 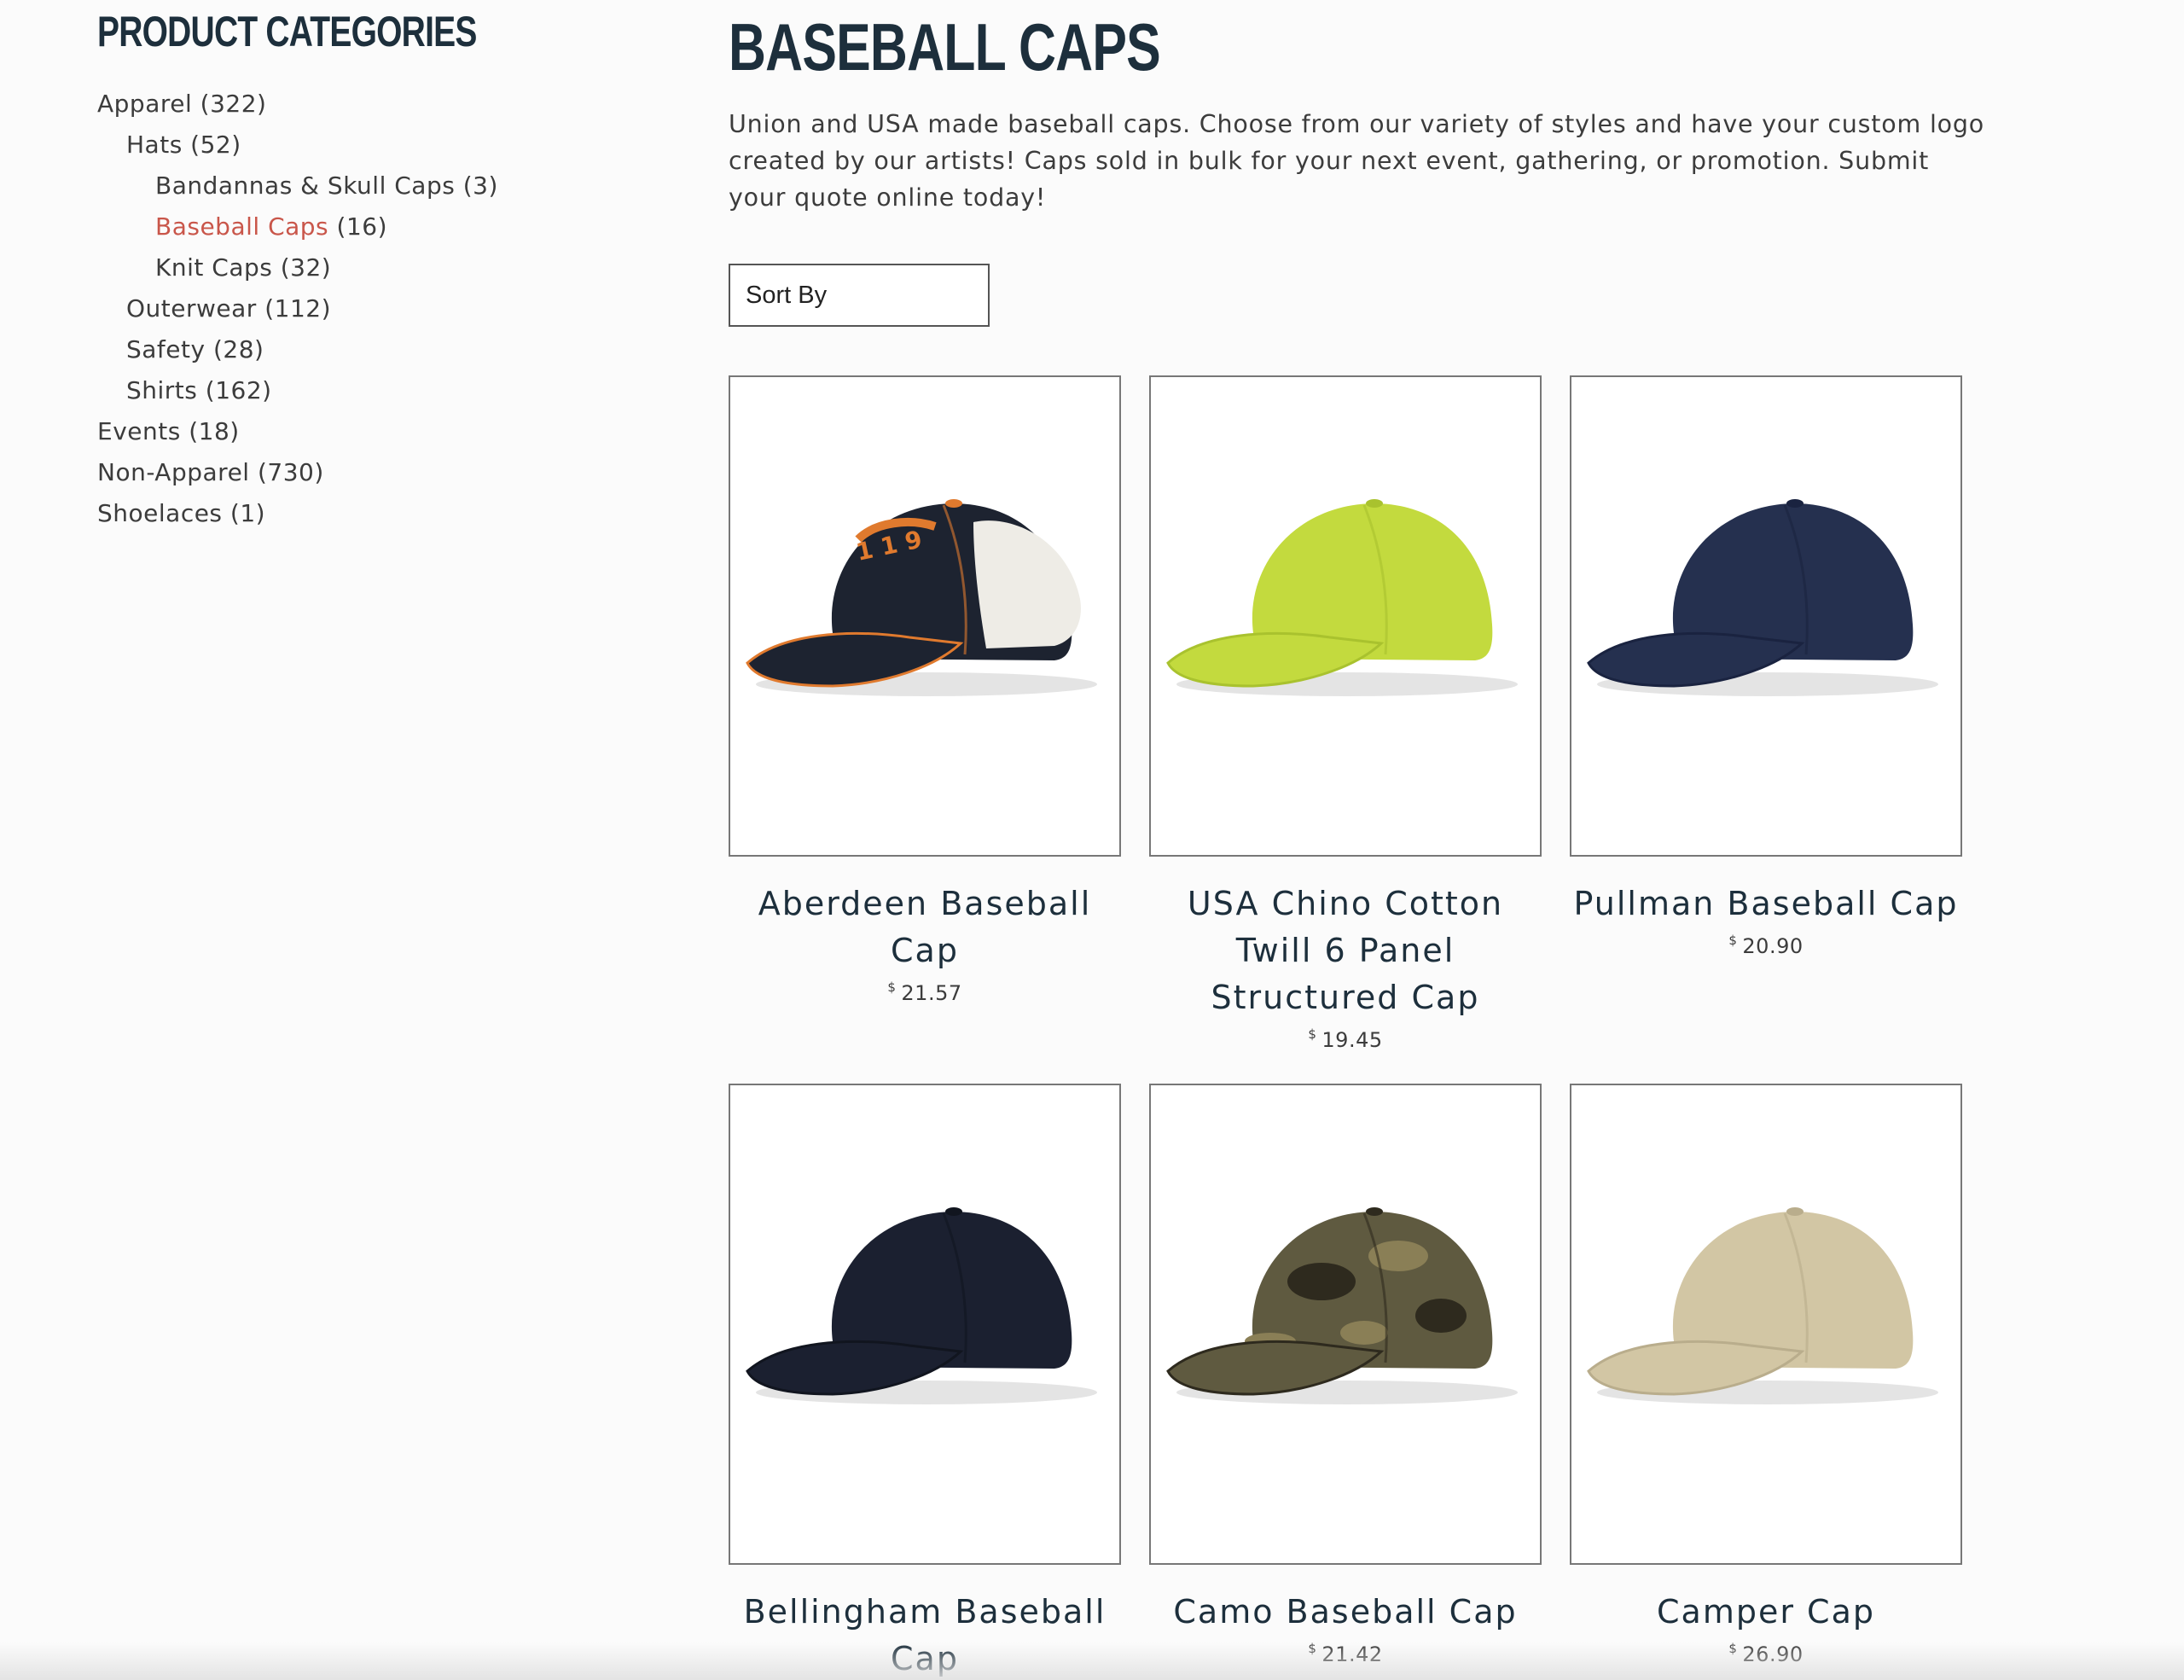 I want to click on category-link: Baseball Caps, so click(x=242, y=227).